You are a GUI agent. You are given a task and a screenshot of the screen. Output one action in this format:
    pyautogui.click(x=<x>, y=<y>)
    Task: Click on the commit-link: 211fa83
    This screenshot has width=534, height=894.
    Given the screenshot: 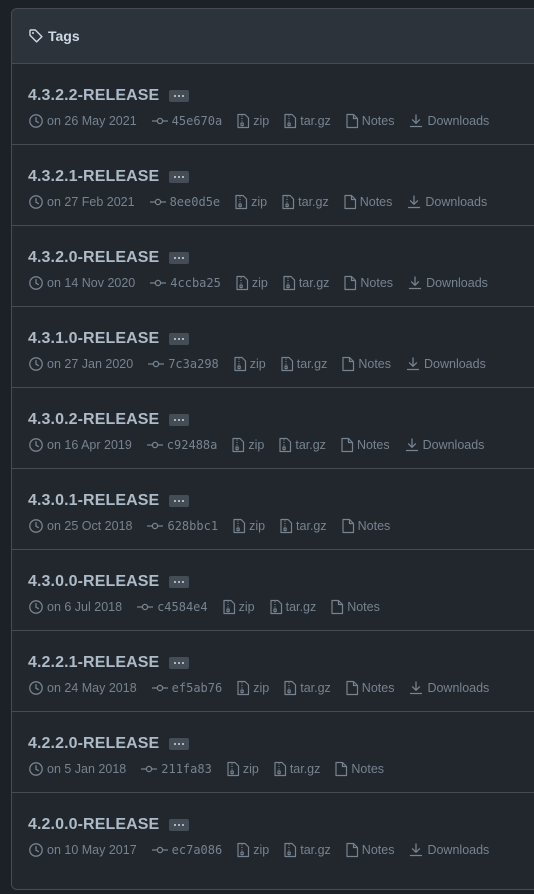 What is the action you would take?
    pyautogui.click(x=176, y=769)
    